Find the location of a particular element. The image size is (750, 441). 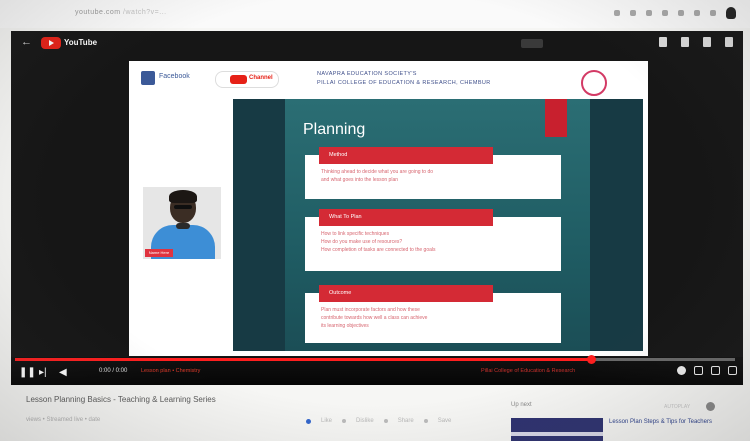

presenter-hair is located at coordinates (183, 196).